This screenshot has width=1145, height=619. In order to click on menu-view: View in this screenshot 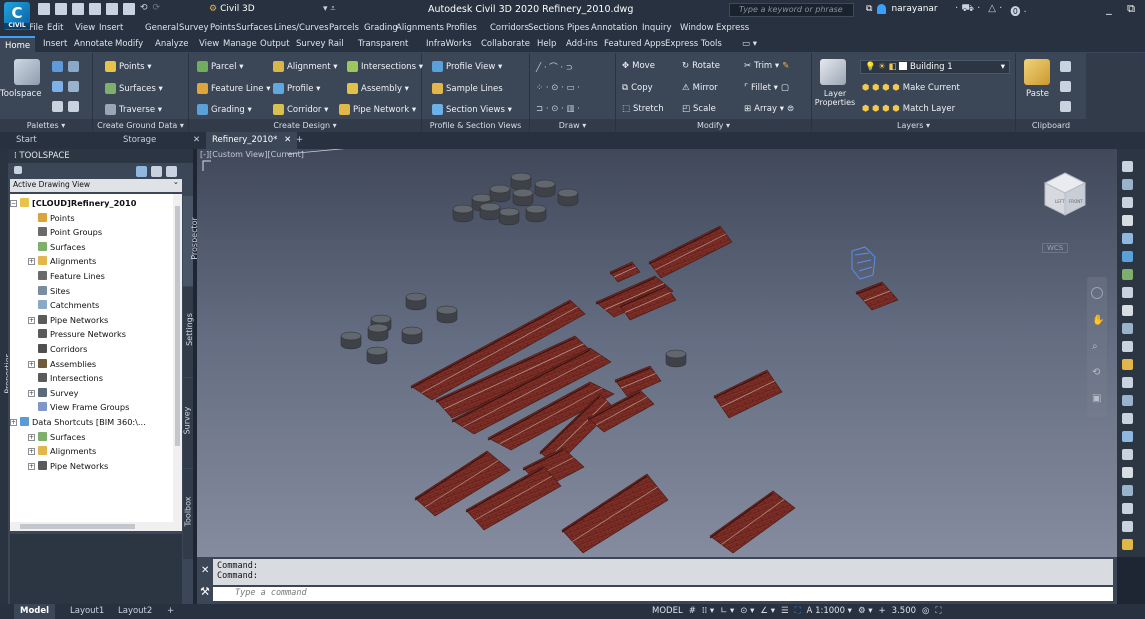, I will do `click(85, 28)`.